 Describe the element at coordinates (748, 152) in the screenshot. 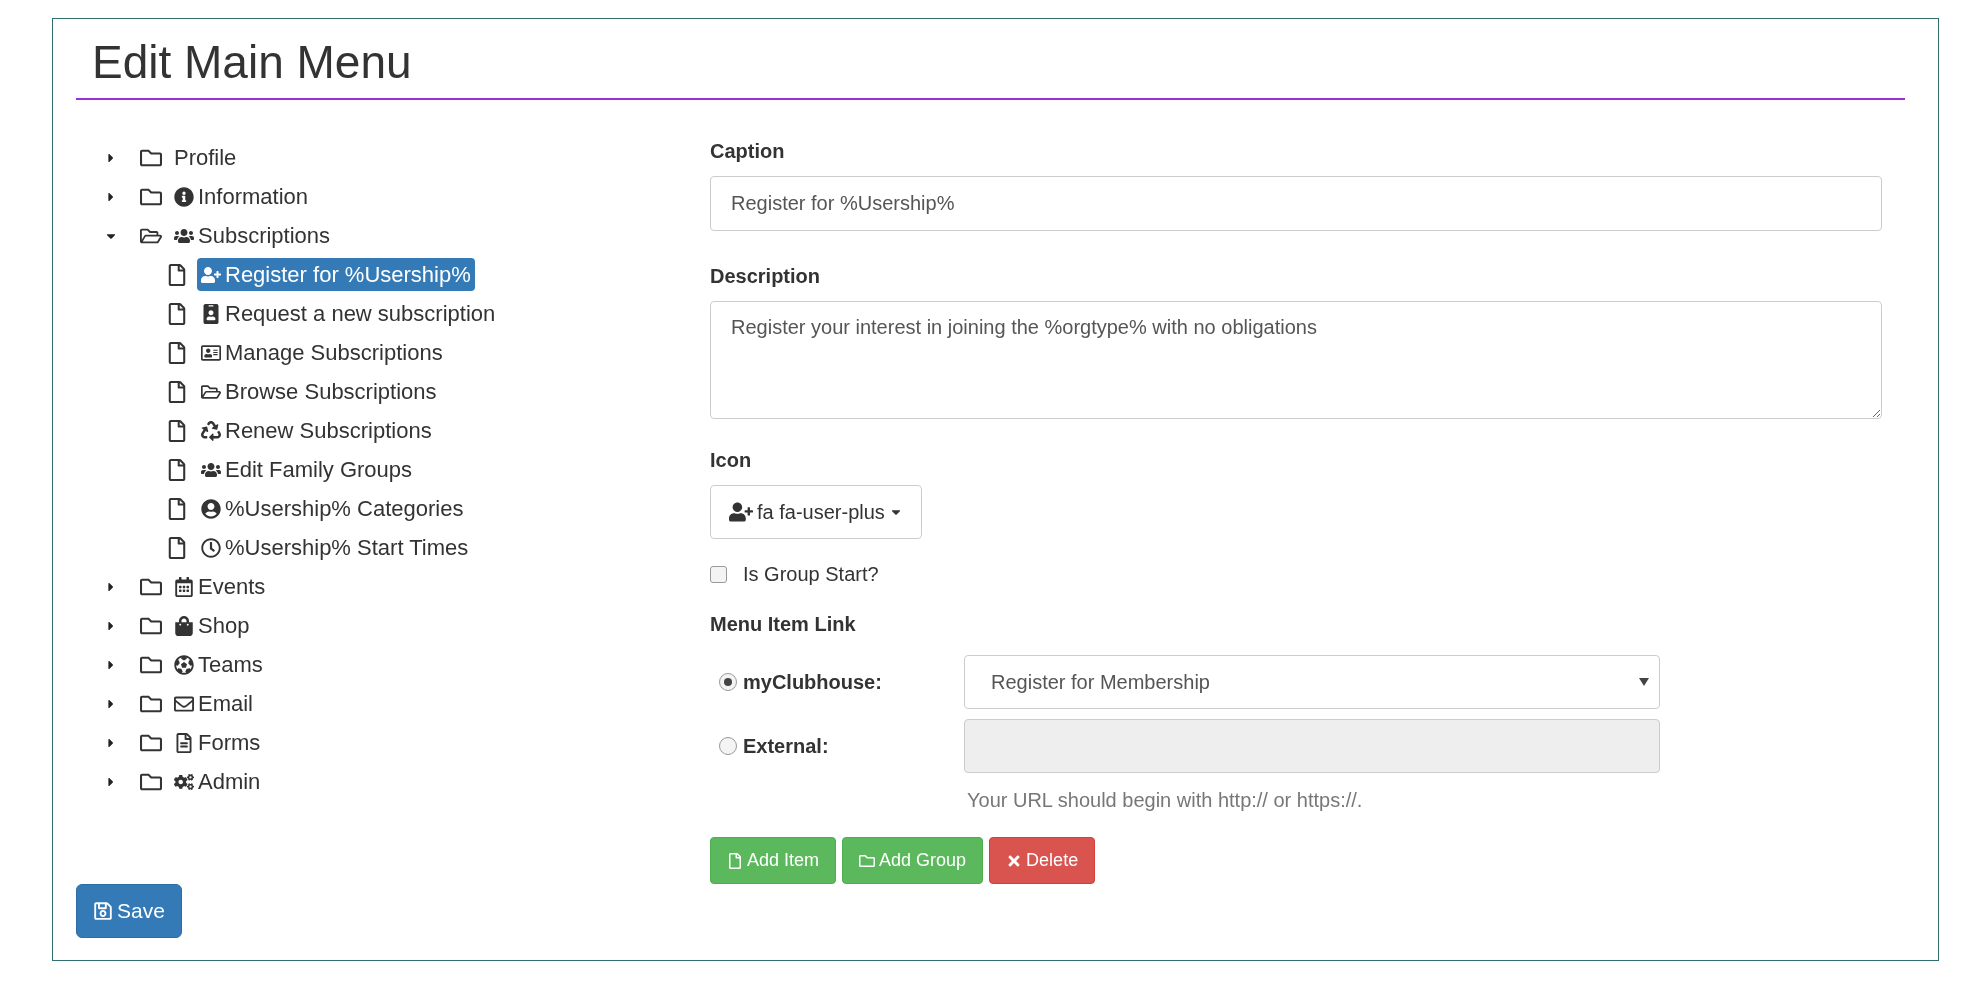

I see `caption-label: Caption` at that location.